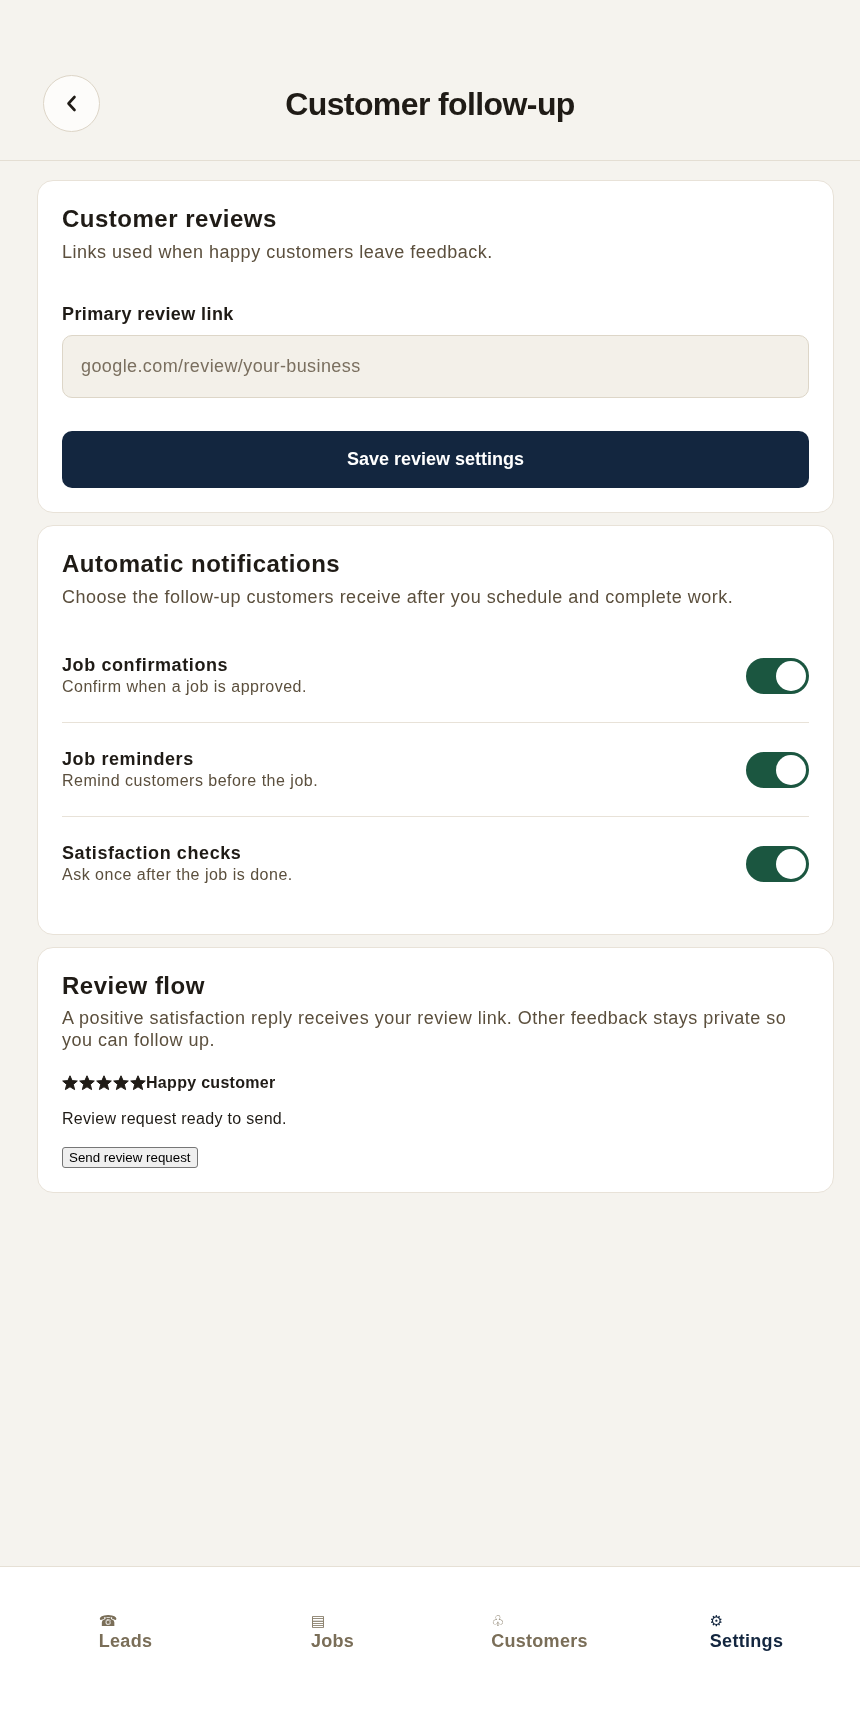 The width and height of the screenshot is (860, 1720). I want to click on page-title: Customer follow-up, so click(430, 104).